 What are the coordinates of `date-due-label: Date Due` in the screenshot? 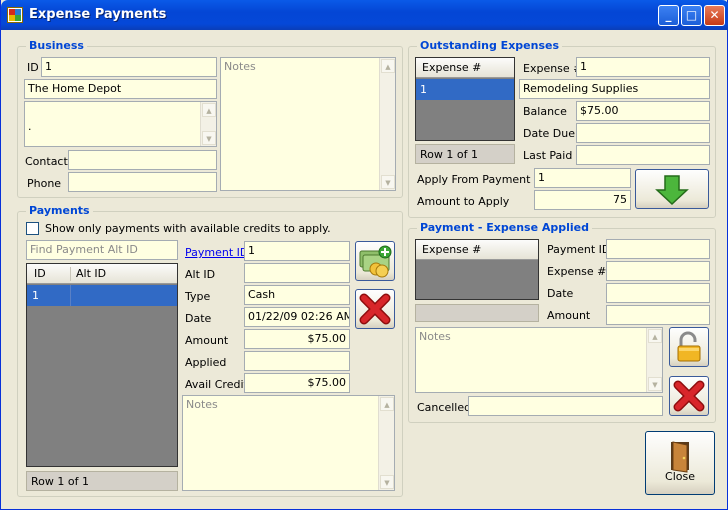 It's located at (549, 133).